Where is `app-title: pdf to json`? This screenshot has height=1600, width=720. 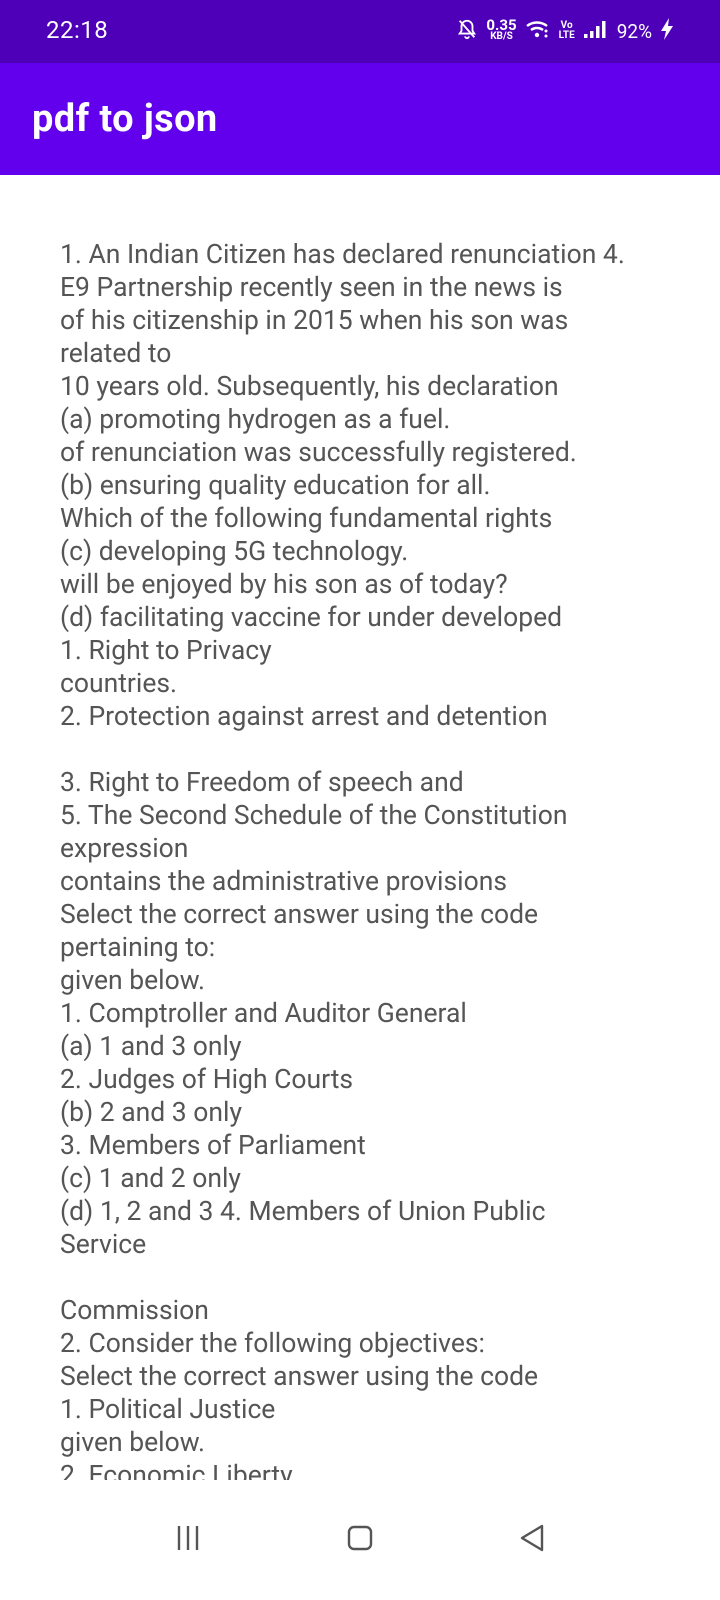
app-title: pdf to json is located at coordinates (125, 119).